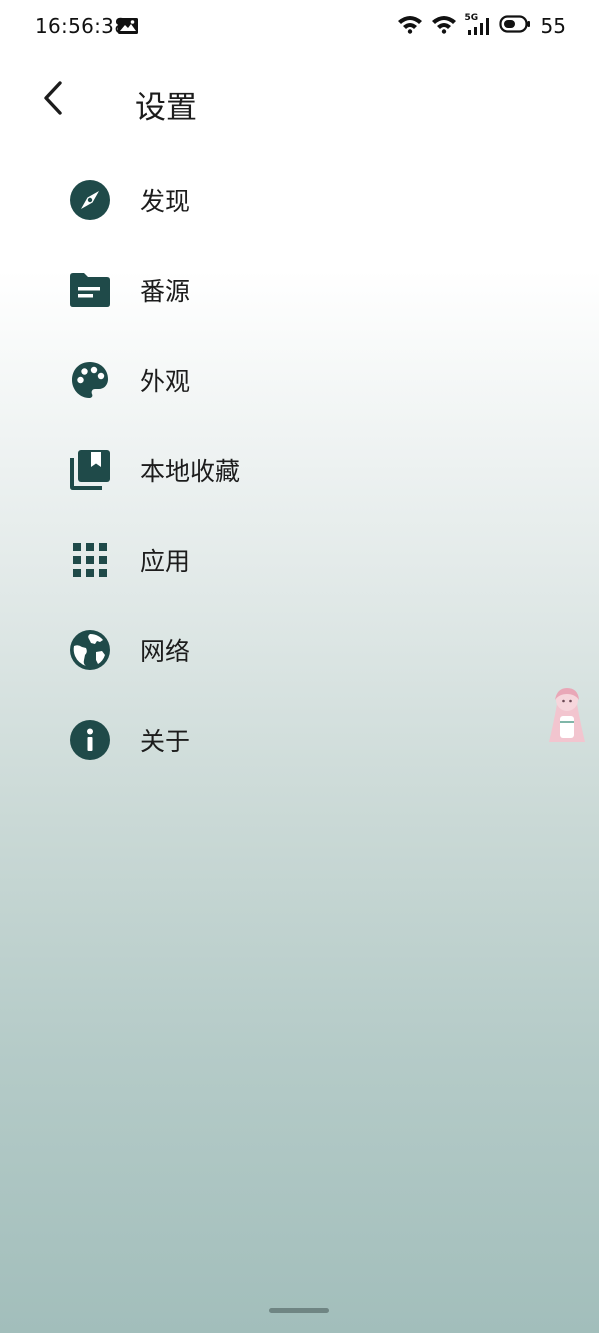 Image resolution: width=599 pixels, height=1333 pixels. Describe the element at coordinates (299, 200) in the screenshot. I see `menu-item-discover: 发现` at that location.